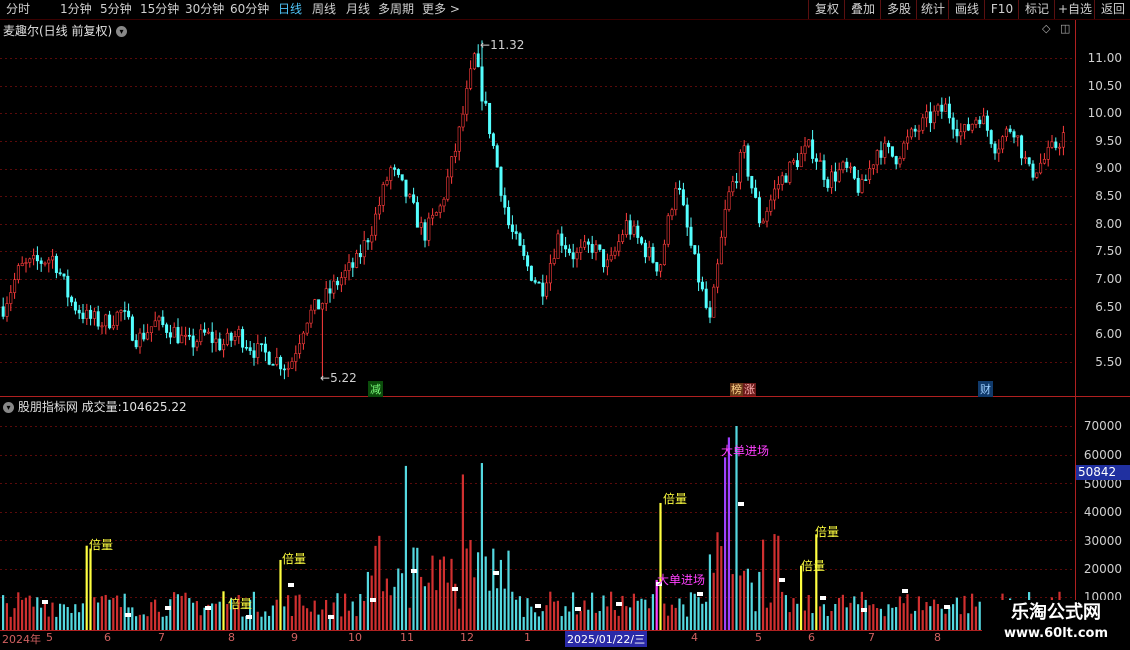  Describe the element at coordinates (1104, 113) in the screenshot. I see `price-tick: 10.00` at that location.